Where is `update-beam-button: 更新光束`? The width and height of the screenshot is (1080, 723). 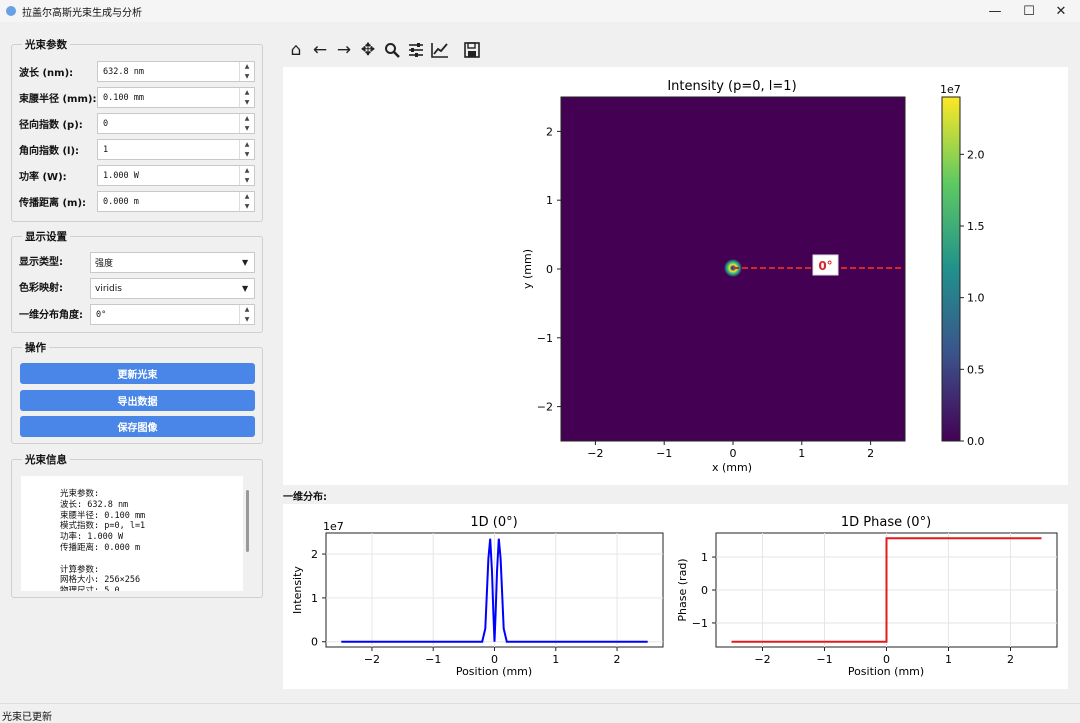 update-beam-button: 更新光束 is located at coordinates (137, 373).